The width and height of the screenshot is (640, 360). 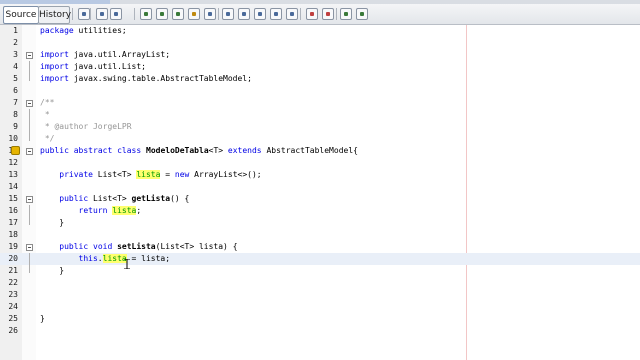 What do you see at coordinates (346, 14) in the screenshot?
I see `comment-icon` at bounding box center [346, 14].